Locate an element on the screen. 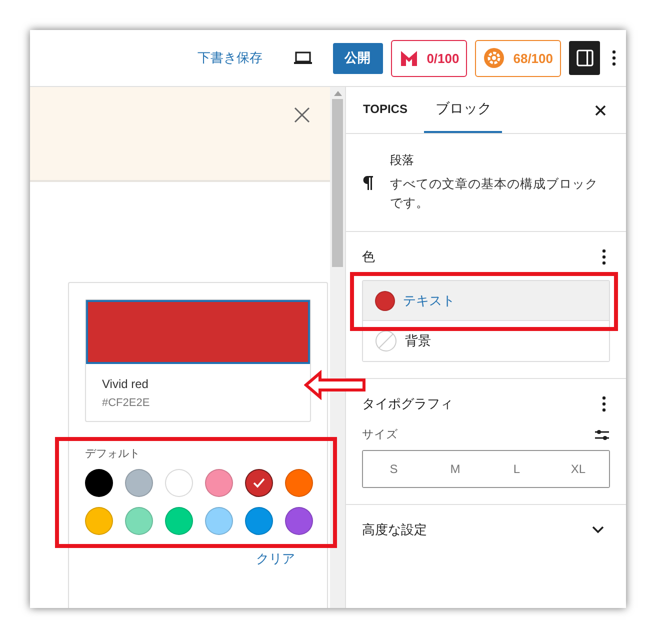 The height and width of the screenshot is (639, 656). advanced-settings-toggle: 高度な設定 is located at coordinates (486, 530).